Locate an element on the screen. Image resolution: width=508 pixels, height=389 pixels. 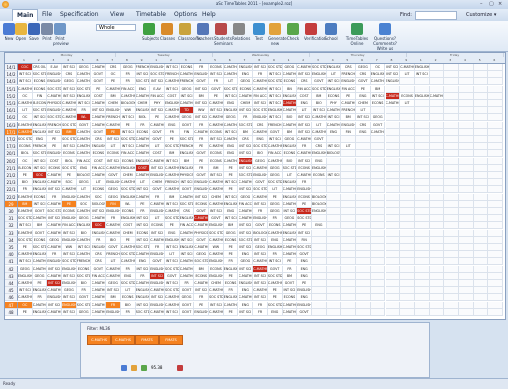
lesson-cell: FRENCH is located at coordinates (143, 67).